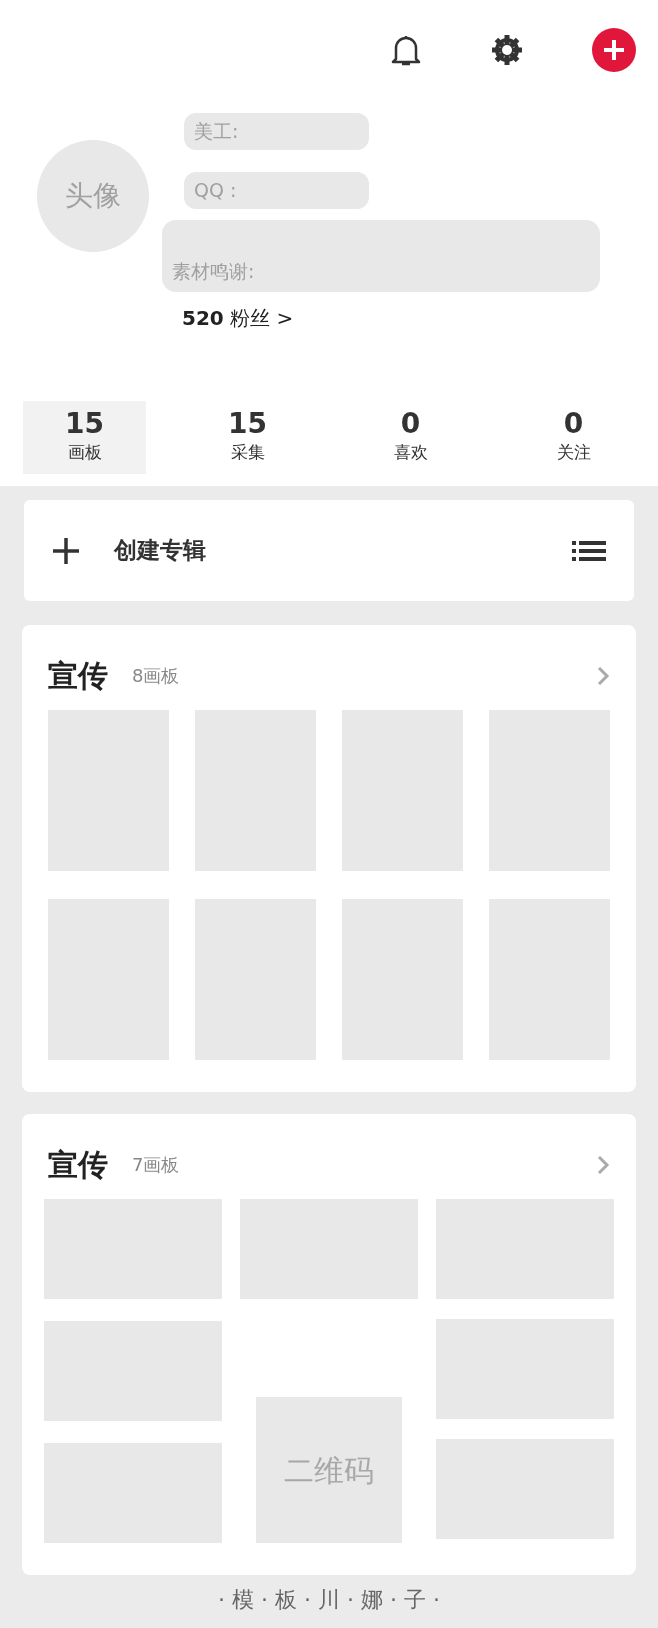 The width and height of the screenshot is (658, 1628). What do you see at coordinates (589, 550) in the screenshot?
I see `list-icon` at bounding box center [589, 550].